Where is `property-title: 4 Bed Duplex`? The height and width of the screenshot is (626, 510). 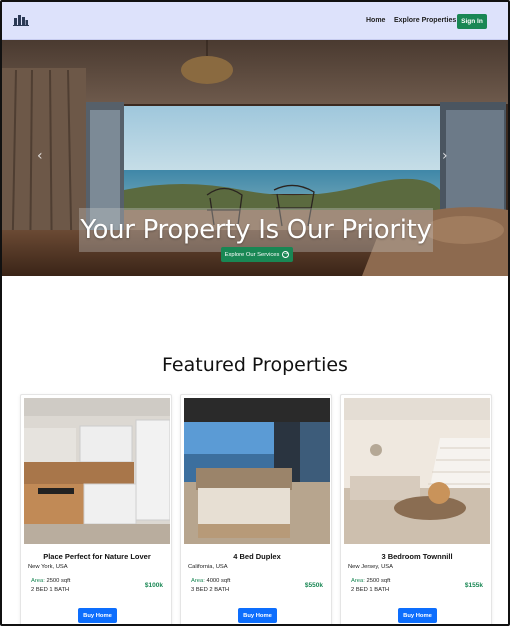
property-title: 4 Bed Duplex is located at coordinates (257, 556).